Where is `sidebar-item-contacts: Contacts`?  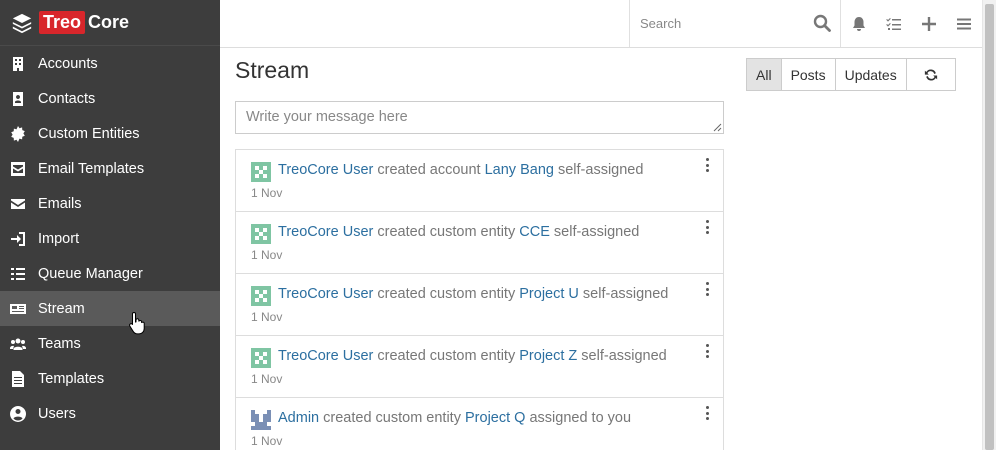 sidebar-item-contacts: Contacts is located at coordinates (110, 98).